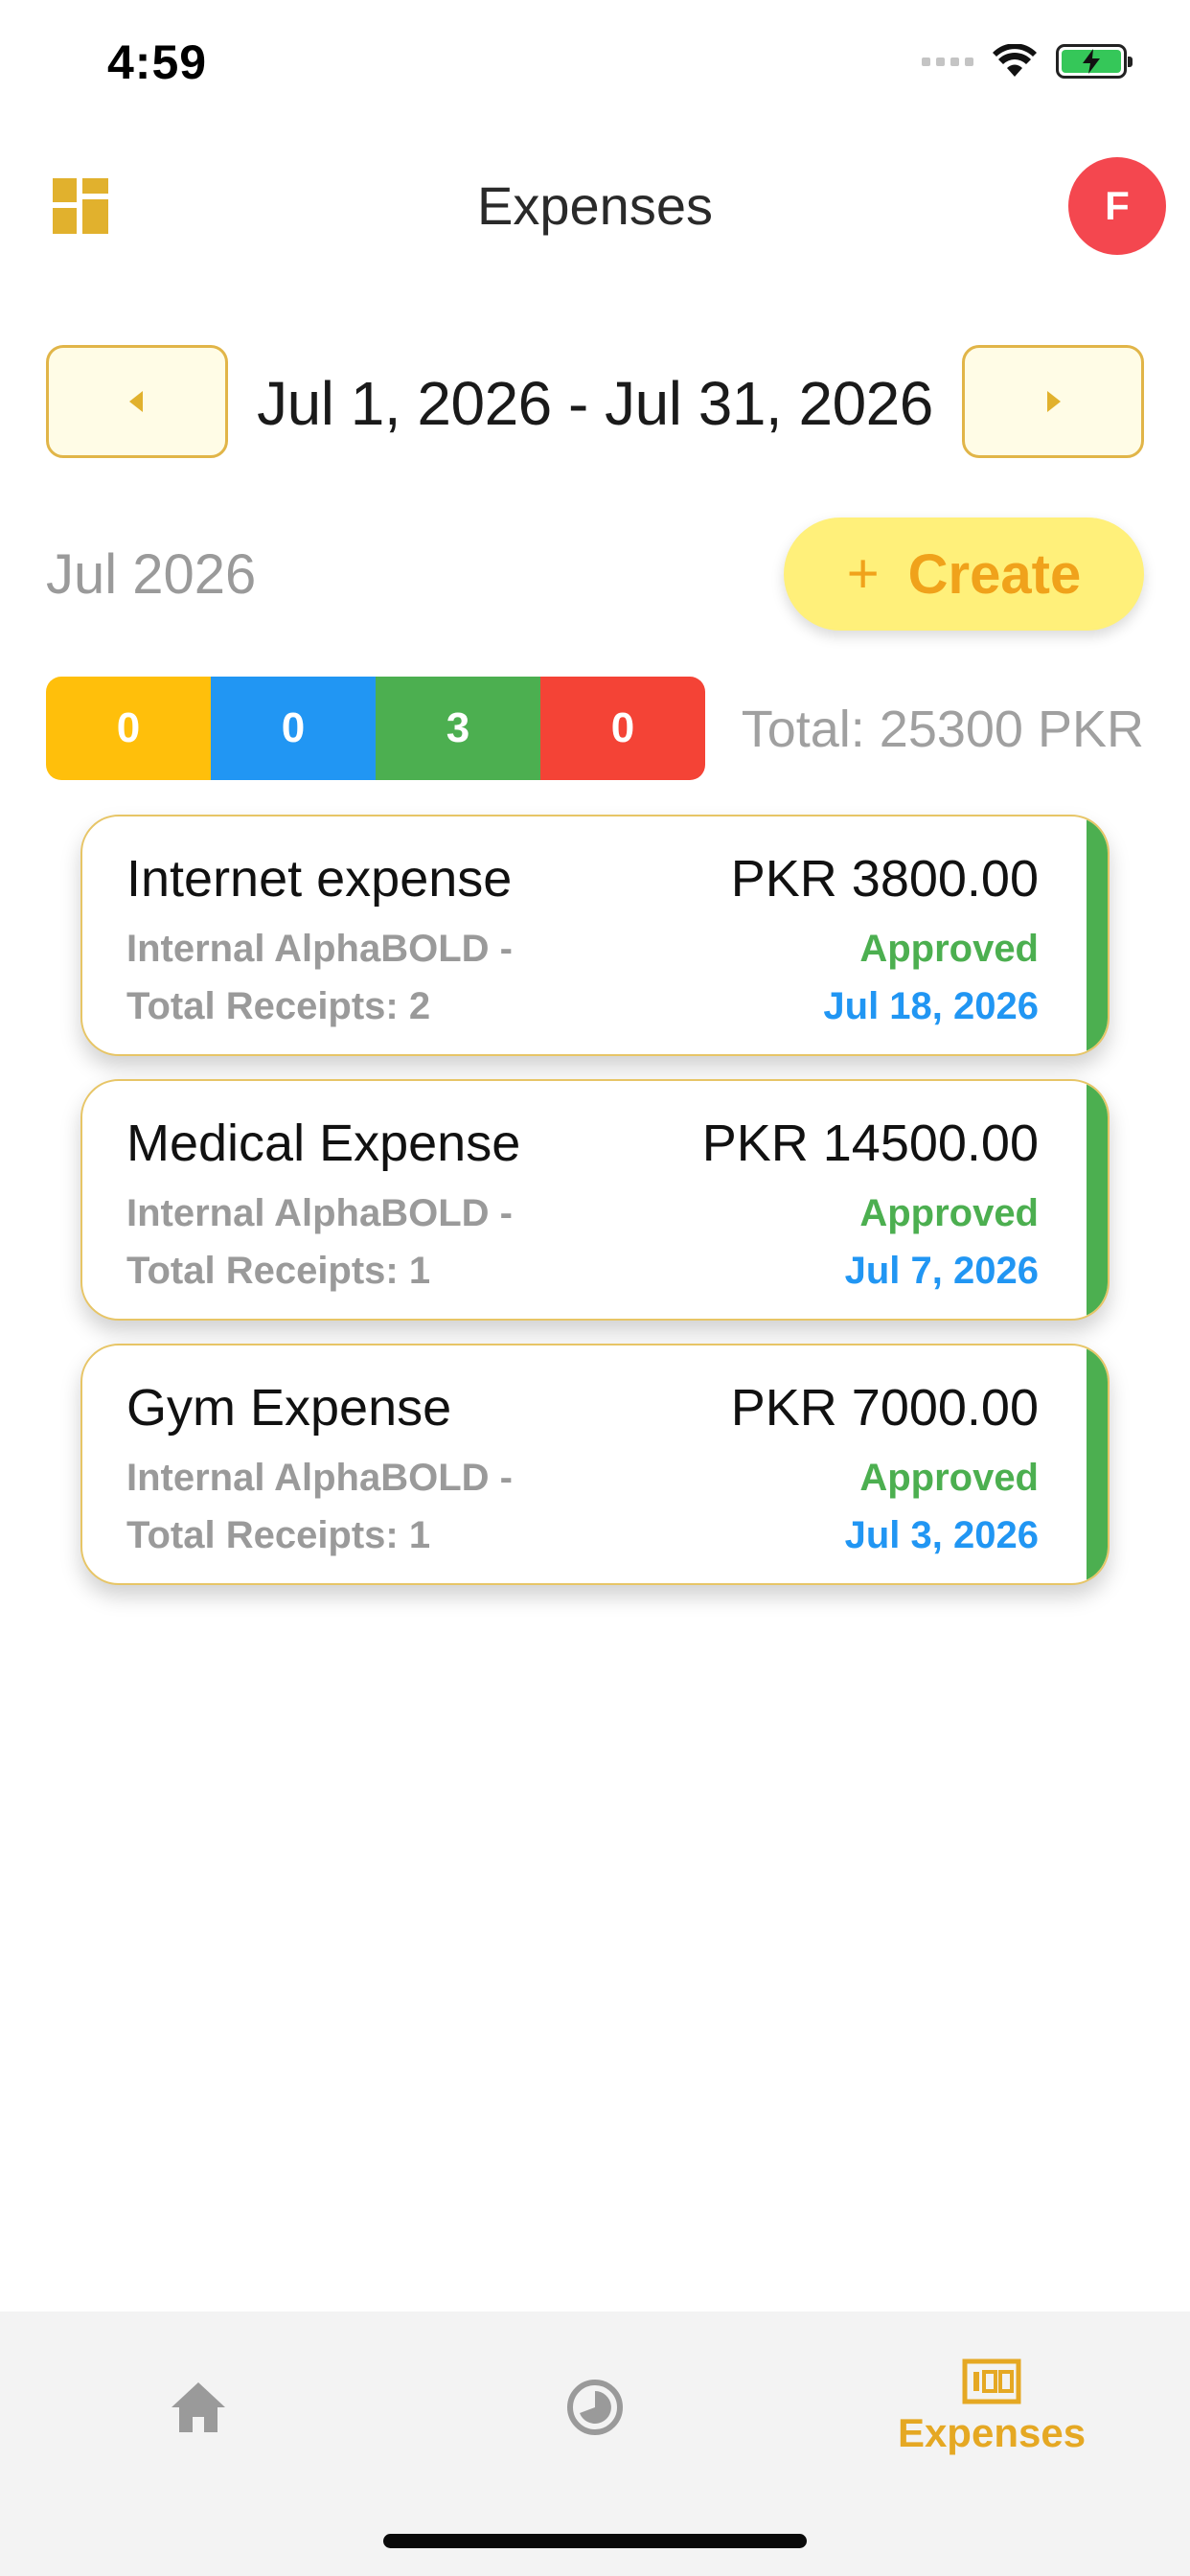  Describe the element at coordinates (458, 728) in the screenshot. I see `approved-count: 3` at that location.